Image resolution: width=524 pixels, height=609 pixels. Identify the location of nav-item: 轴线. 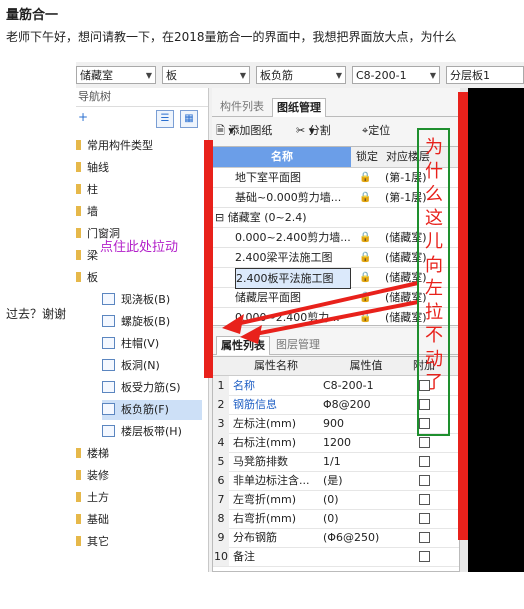
(92, 168).